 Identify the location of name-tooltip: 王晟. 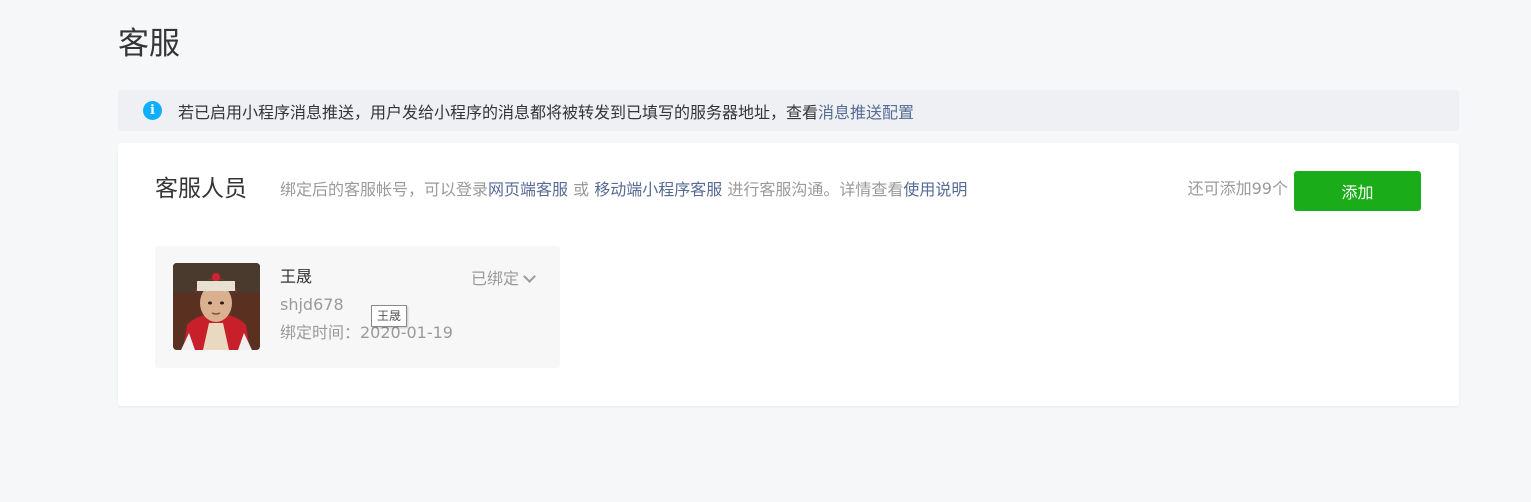
(389, 316).